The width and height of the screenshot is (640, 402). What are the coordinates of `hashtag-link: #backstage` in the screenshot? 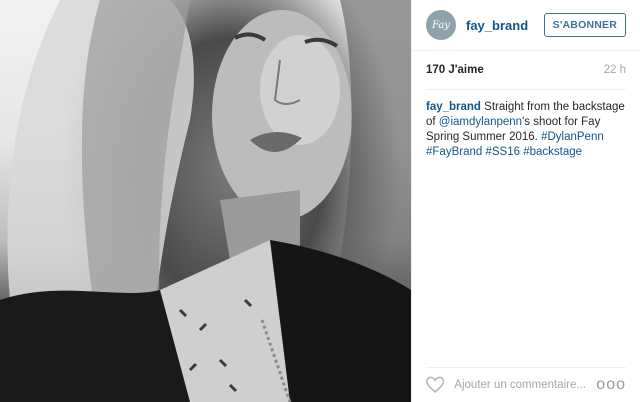 It's located at (552, 152).